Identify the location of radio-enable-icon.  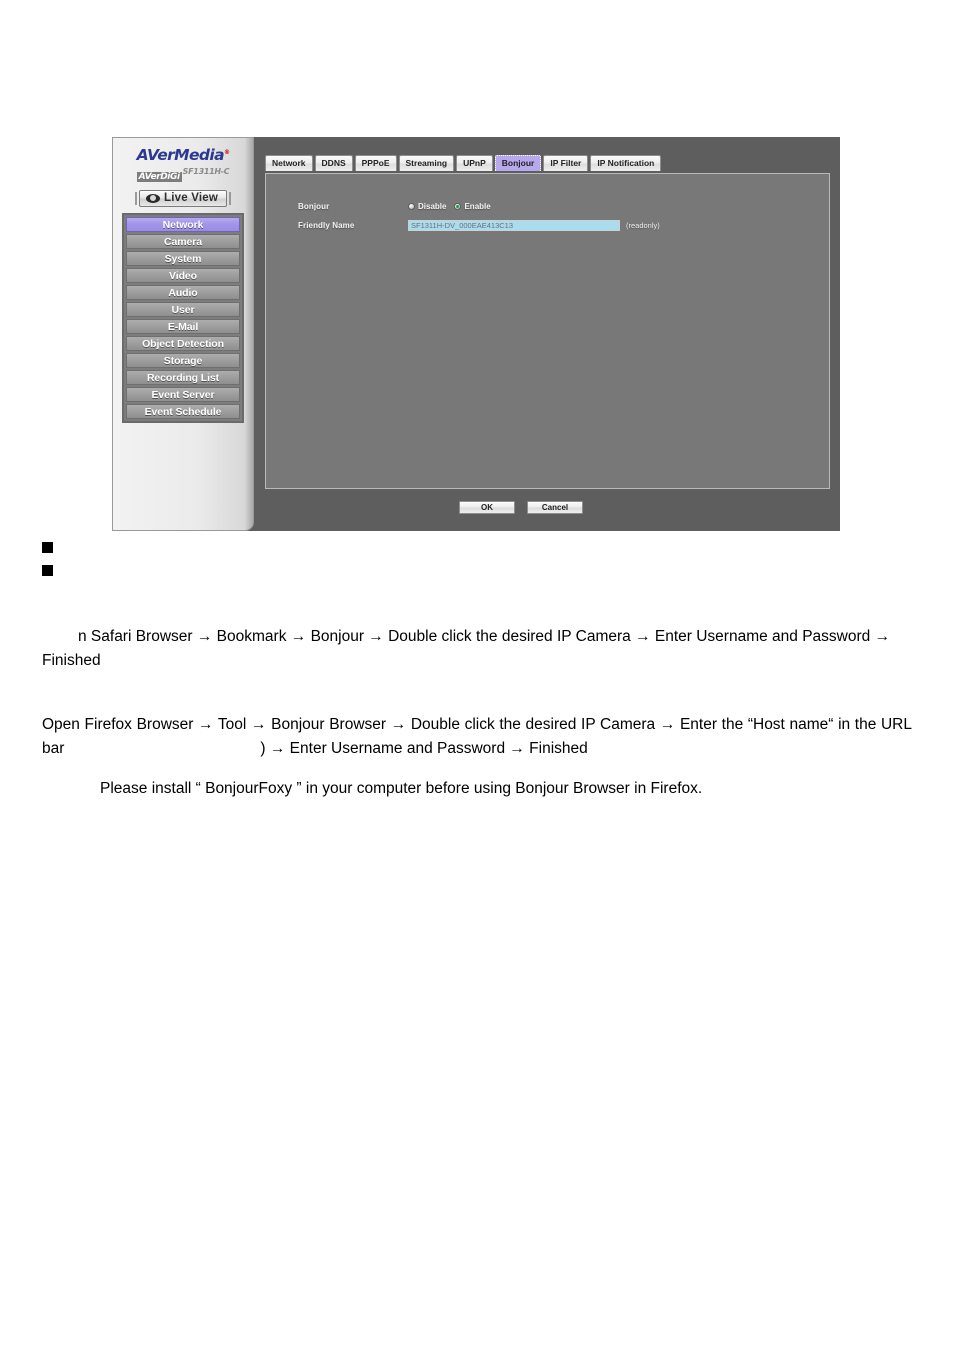
(458, 206).